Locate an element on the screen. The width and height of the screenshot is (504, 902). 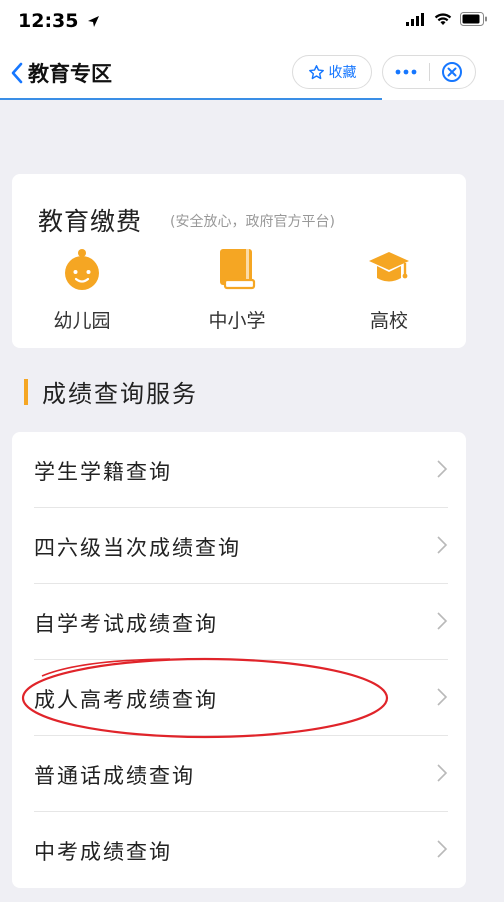
pay-item-label: 幼儿园 is located at coordinates (82, 321).